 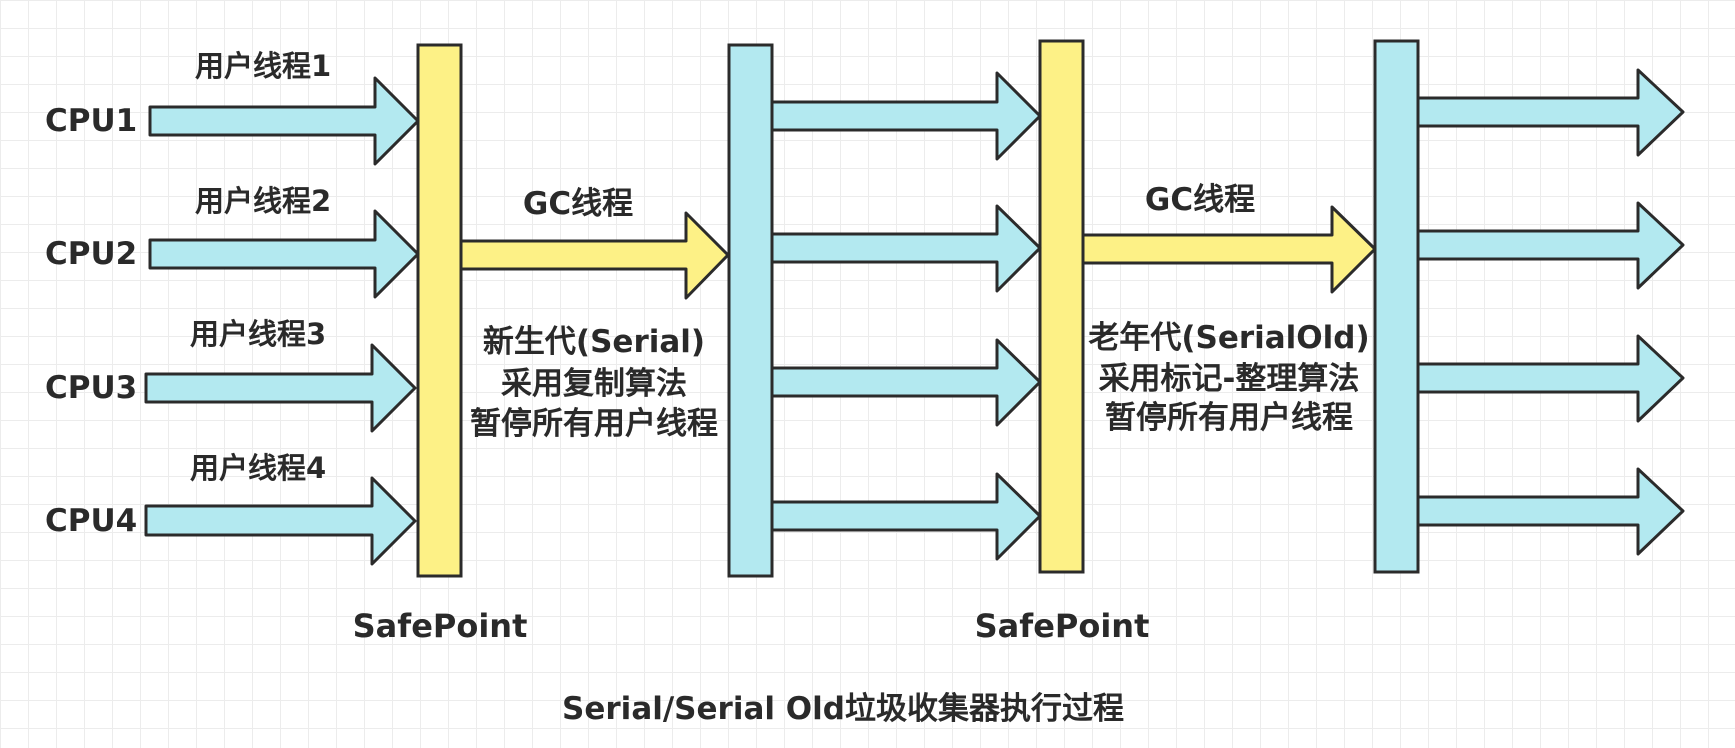 What do you see at coordinates (258, 334) in the screenshot?
I see `user-thread-label-3: 用户线程3` at bounding box center [258, 334].